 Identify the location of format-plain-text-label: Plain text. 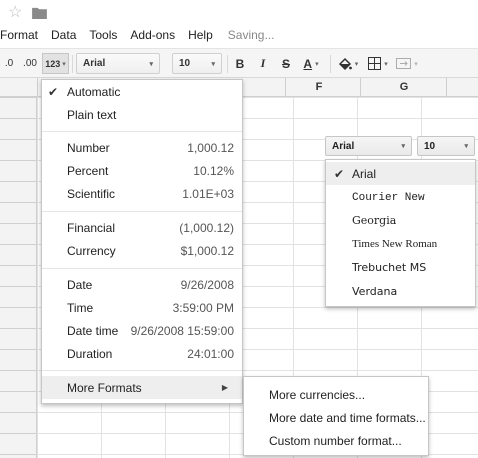
(92, 115).